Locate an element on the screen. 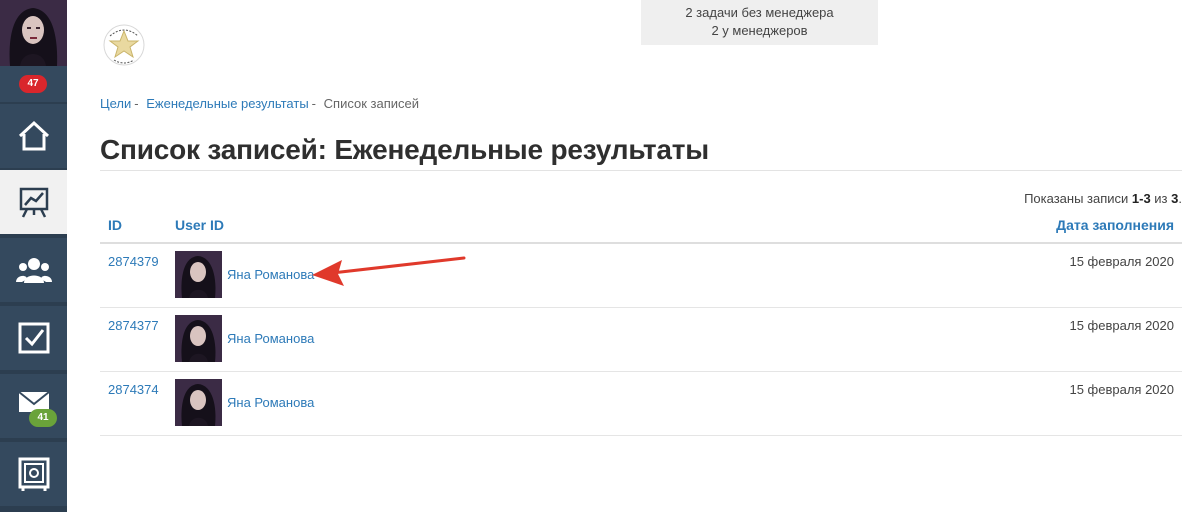  table-row: 2874374 Яна Романова 15 февраля 2020 is located at coordinates (641, 404).